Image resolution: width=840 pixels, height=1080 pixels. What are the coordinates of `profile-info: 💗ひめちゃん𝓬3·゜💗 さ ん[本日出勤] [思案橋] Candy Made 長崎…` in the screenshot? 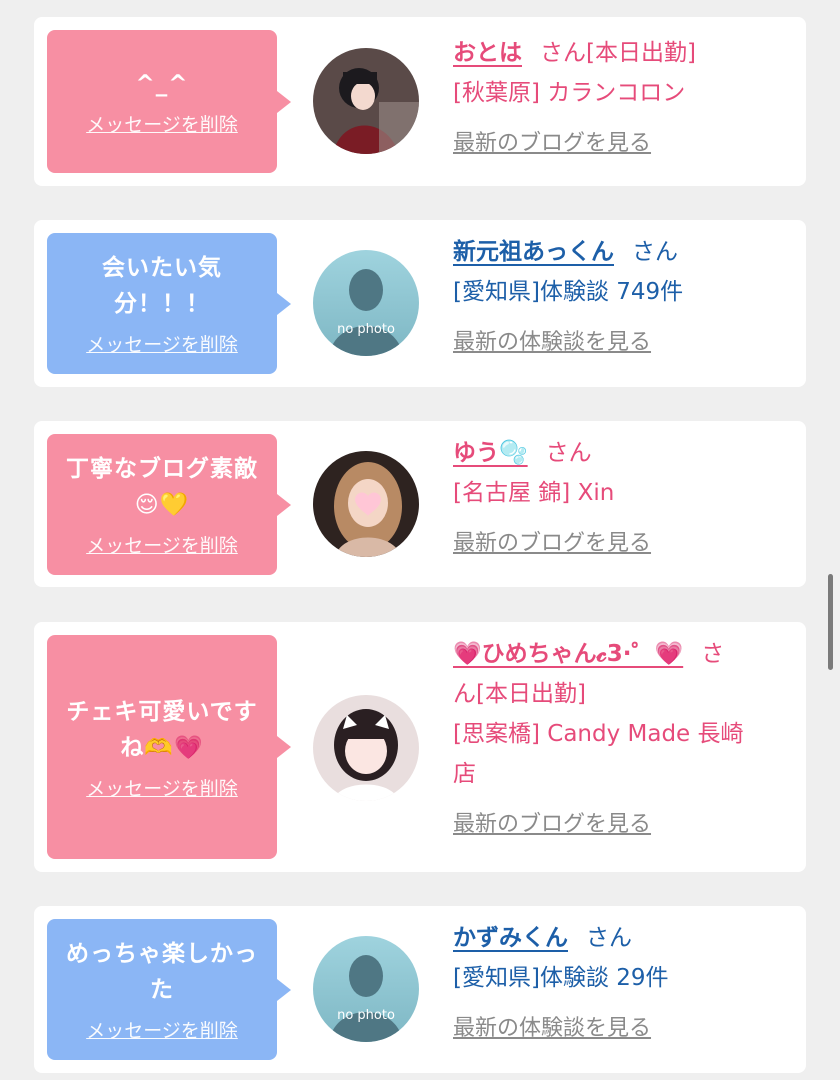 It's located at (622, 736).